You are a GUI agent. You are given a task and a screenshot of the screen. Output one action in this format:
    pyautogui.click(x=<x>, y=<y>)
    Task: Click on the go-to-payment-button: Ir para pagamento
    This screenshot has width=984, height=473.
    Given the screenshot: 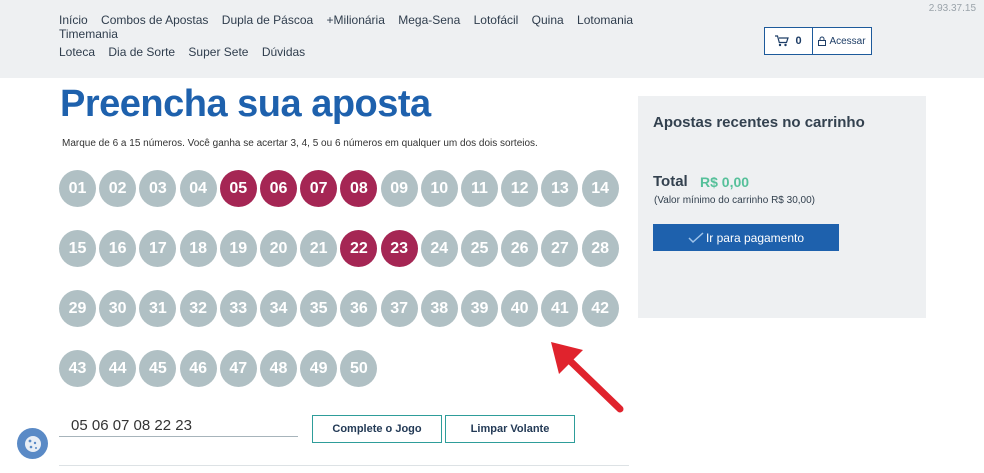 What is the action you would take?
    pyautogui.click(x=746, y=237)
    